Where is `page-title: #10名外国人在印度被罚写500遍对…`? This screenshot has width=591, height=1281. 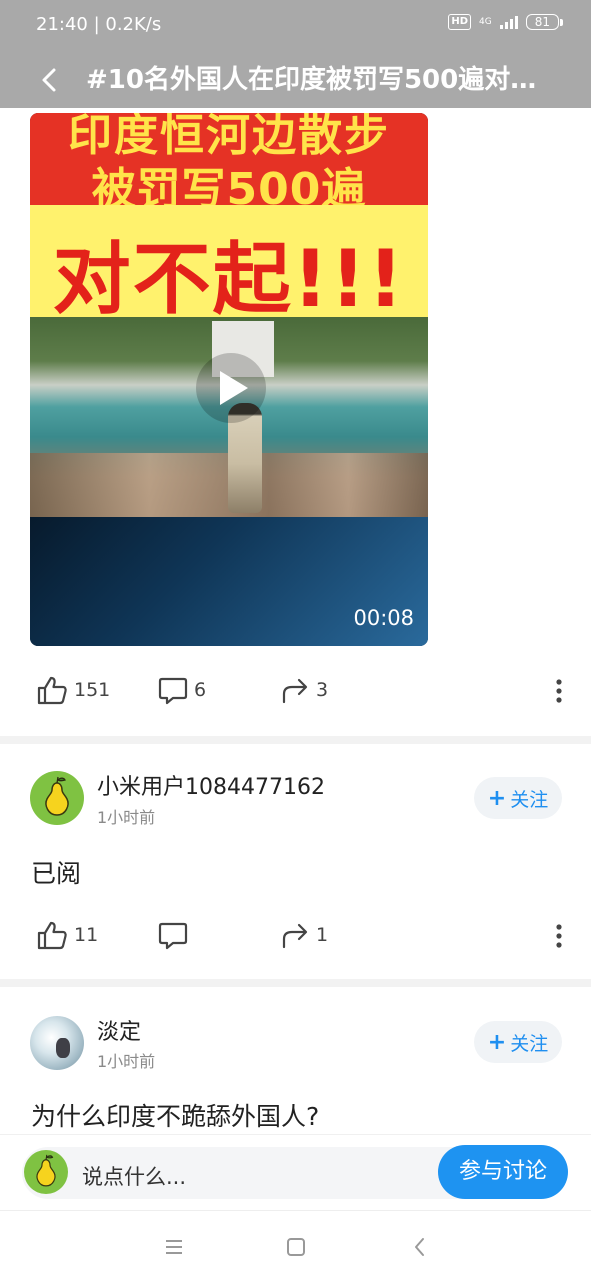 page-title: #10名外国人在印度被罚写500遍对… is located at coordinates (311, 80).